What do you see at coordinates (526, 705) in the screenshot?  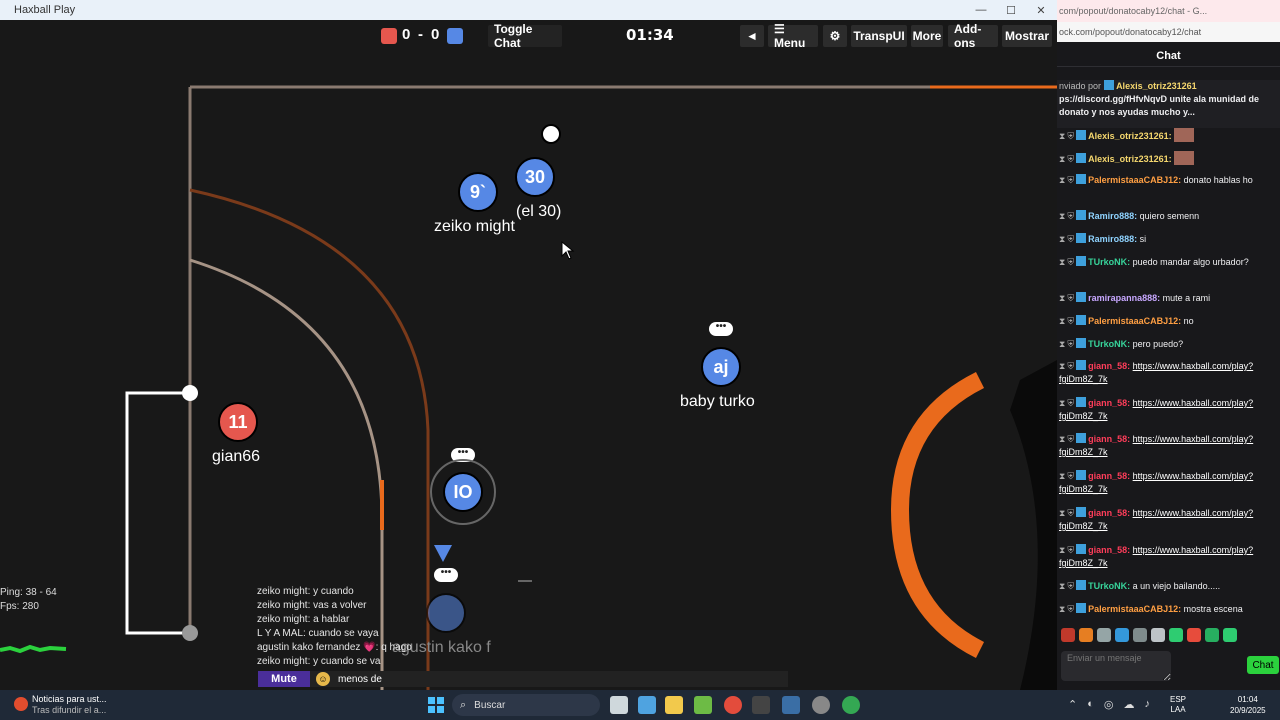 I see `taskbar-search: ⌕ Buscar` at bounding box center [526, 705].